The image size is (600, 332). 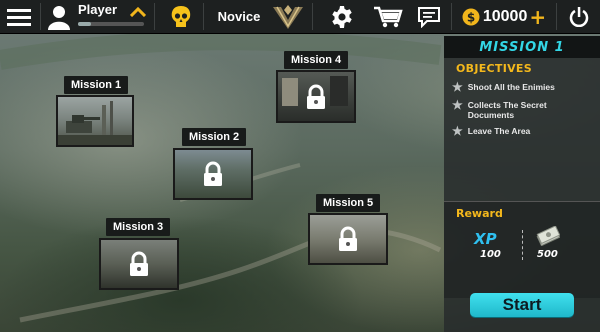 What do you see at coordinates (85, 24) in the screenshot?
I see `xp-progress-fill` at bounding box center [85, 24].